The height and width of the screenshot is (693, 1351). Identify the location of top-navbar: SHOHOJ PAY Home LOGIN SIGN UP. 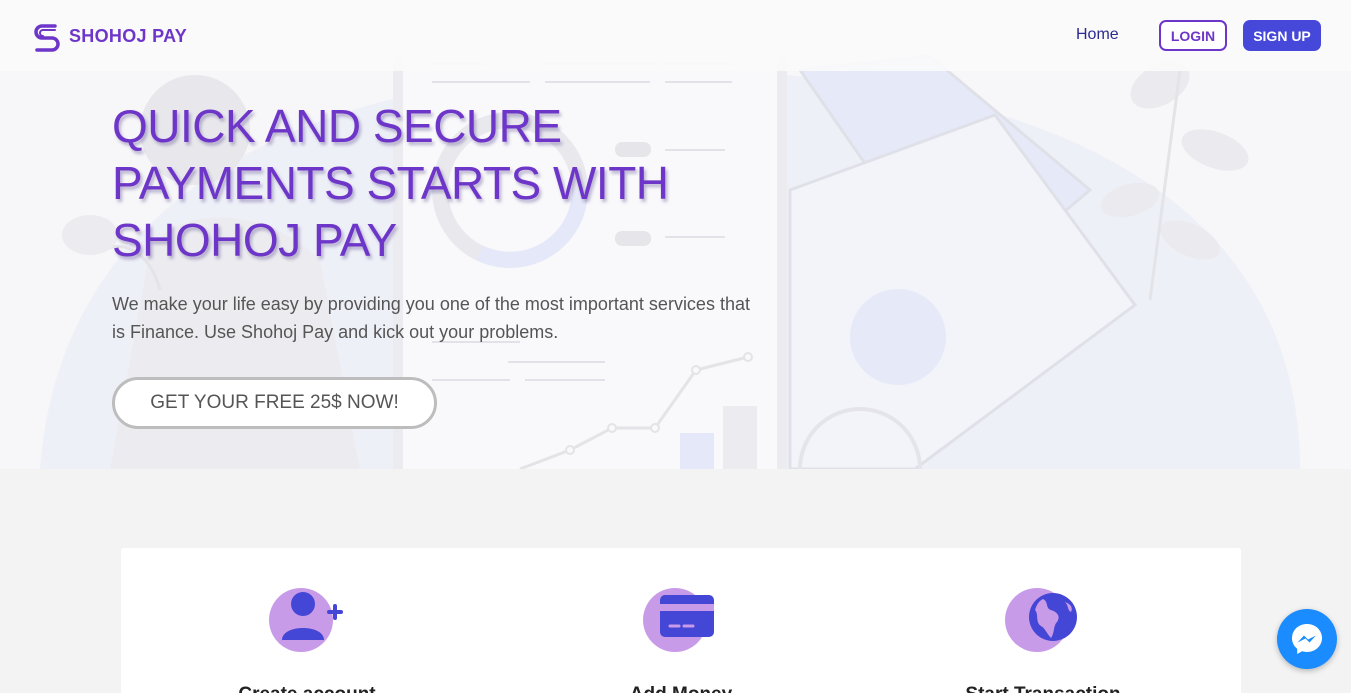
(675, 35).